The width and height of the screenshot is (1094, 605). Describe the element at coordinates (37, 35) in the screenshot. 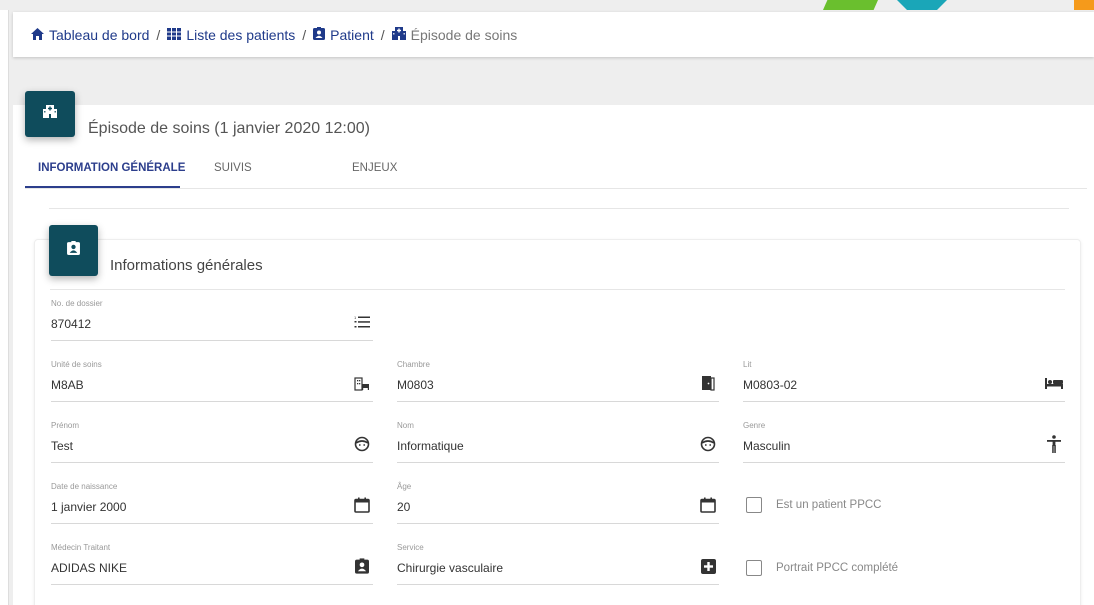

I see `home-icon` at that location.